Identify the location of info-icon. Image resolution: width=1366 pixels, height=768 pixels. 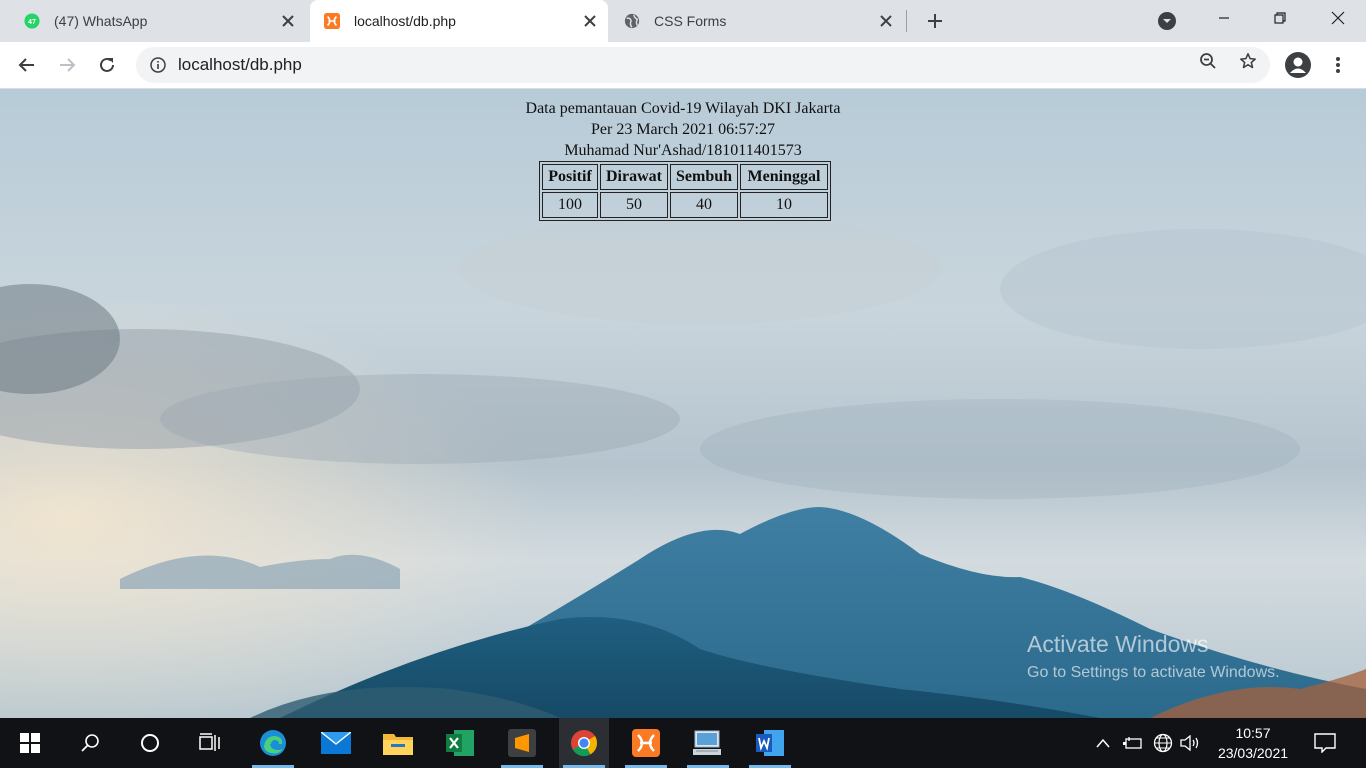
(158, 65).